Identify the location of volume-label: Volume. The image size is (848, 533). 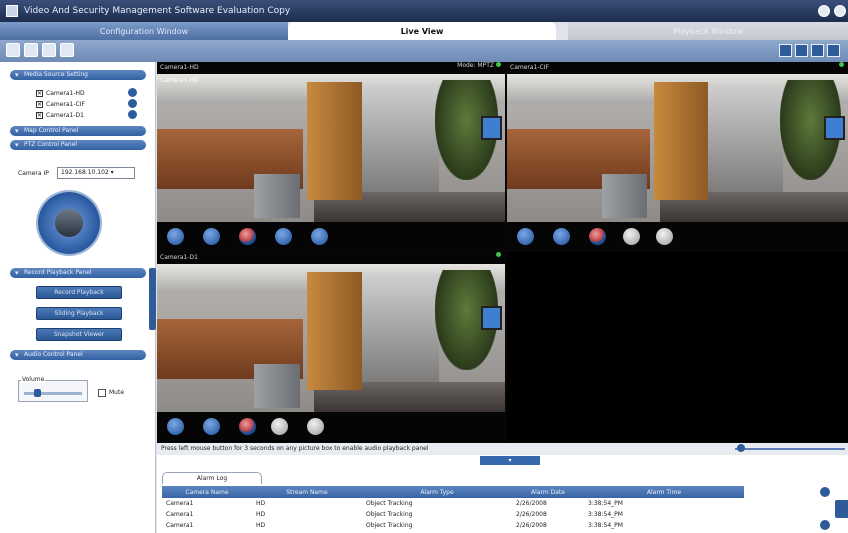
(33, 379).